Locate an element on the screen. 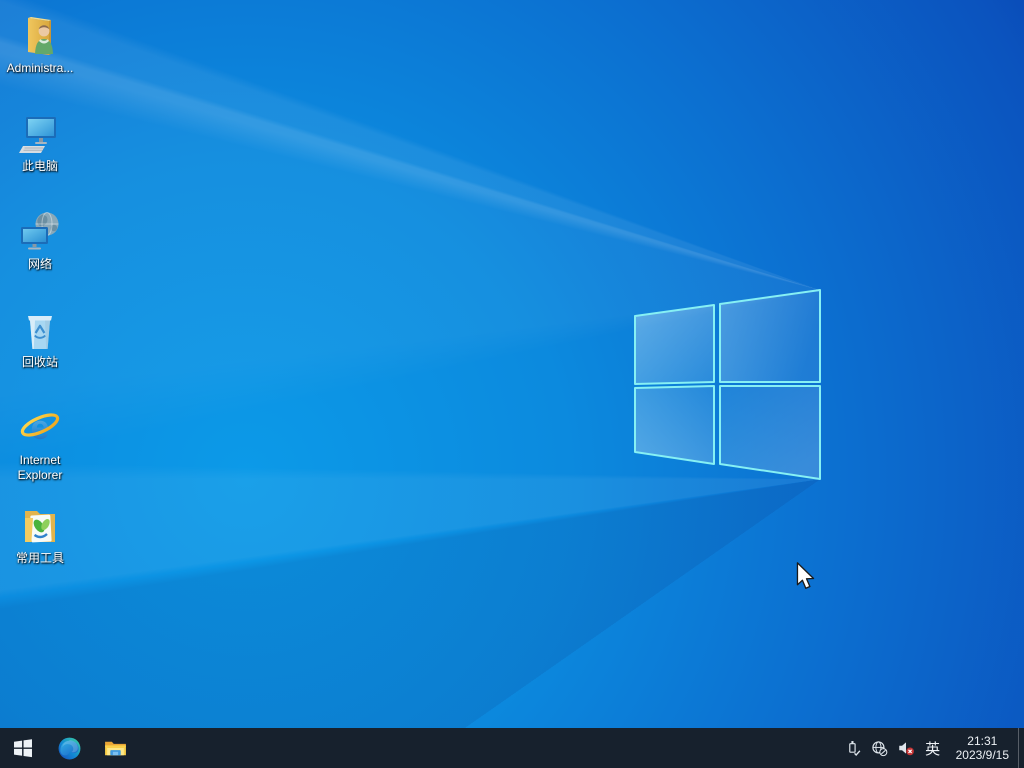 The height and width of the screenshot is (768, 1024). file-explorer-taskbar-button is located at coordinates (115, 748).